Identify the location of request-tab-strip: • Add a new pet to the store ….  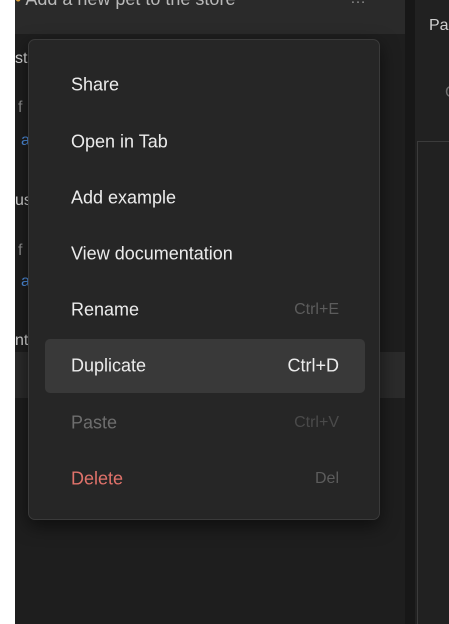
(210, 17).